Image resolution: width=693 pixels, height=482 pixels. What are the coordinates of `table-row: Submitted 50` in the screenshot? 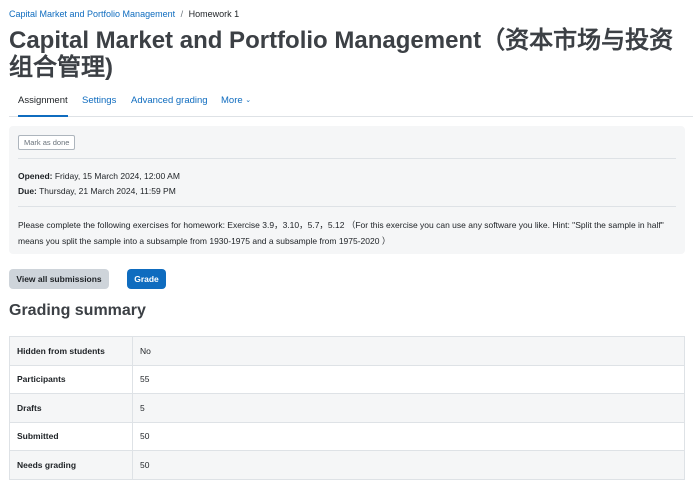 It's located at (347, 436).